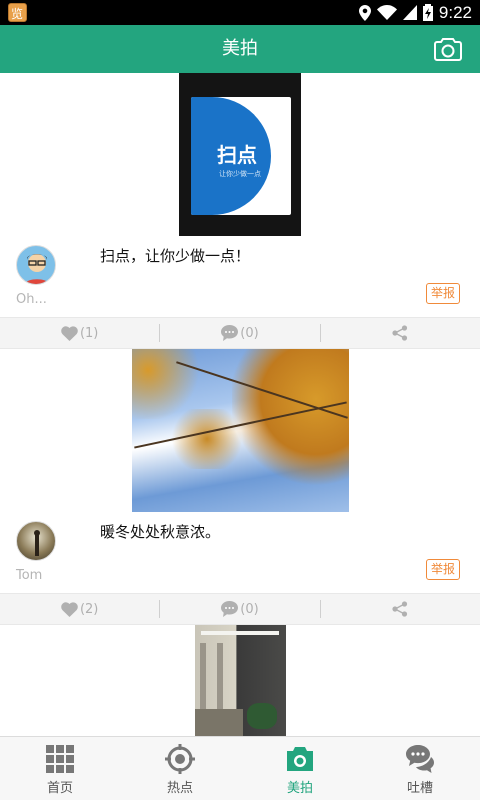 The image size is (480, 800). What do you see at coordinates (60, 759) in the screenshot?
I see `grid-icon` at bounding box center [60, 759].